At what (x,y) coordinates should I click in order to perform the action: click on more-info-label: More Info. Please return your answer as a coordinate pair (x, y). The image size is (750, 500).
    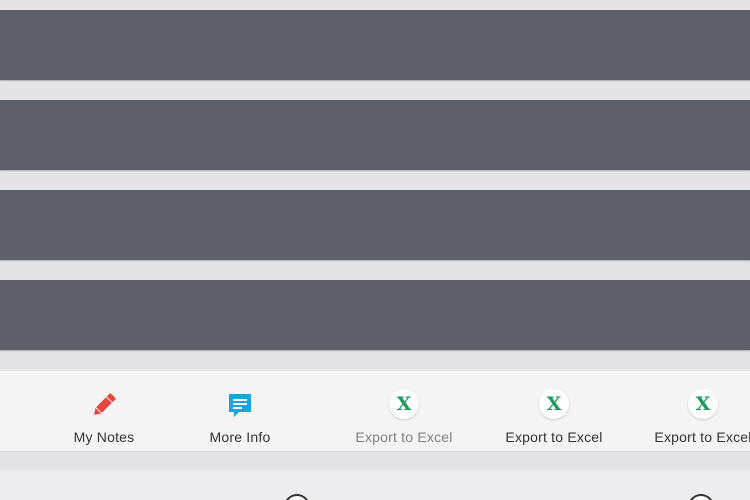
    Looking at the image, I should click on (240, 437).